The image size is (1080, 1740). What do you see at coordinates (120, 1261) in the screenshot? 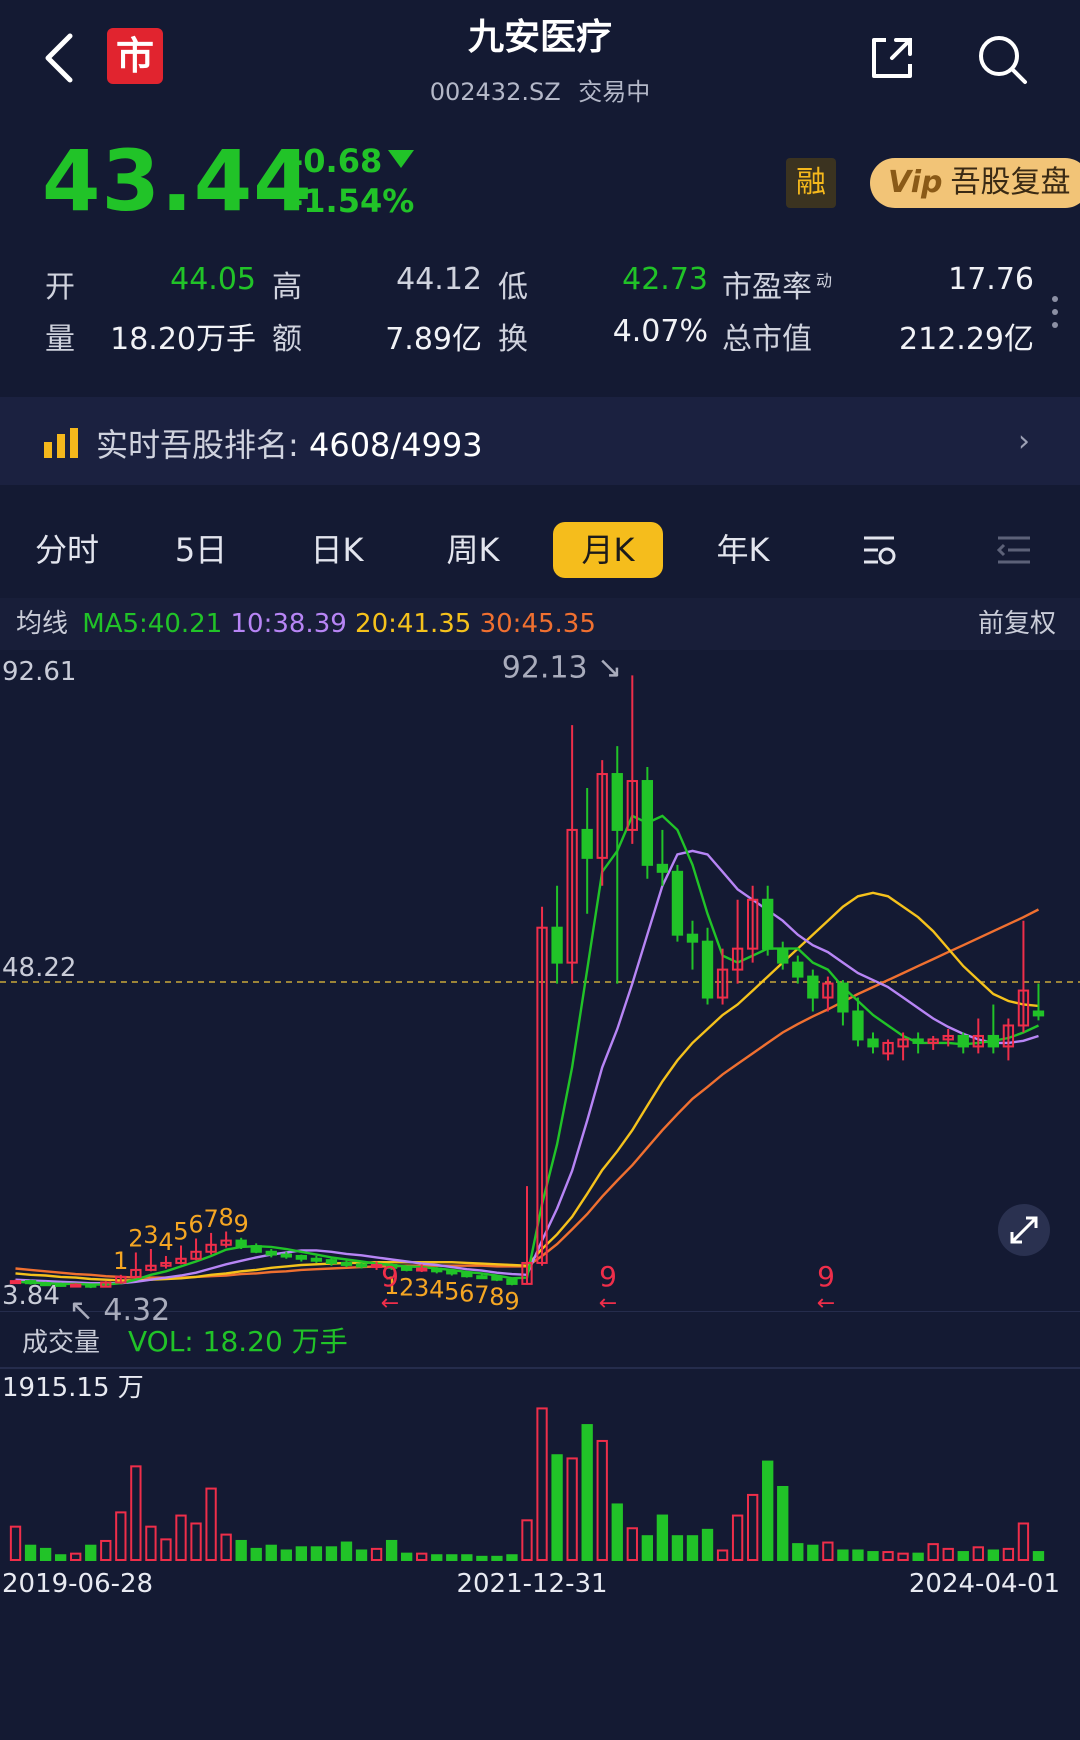
I see `td-top-number: 1` at bounding box center [120, 1261].